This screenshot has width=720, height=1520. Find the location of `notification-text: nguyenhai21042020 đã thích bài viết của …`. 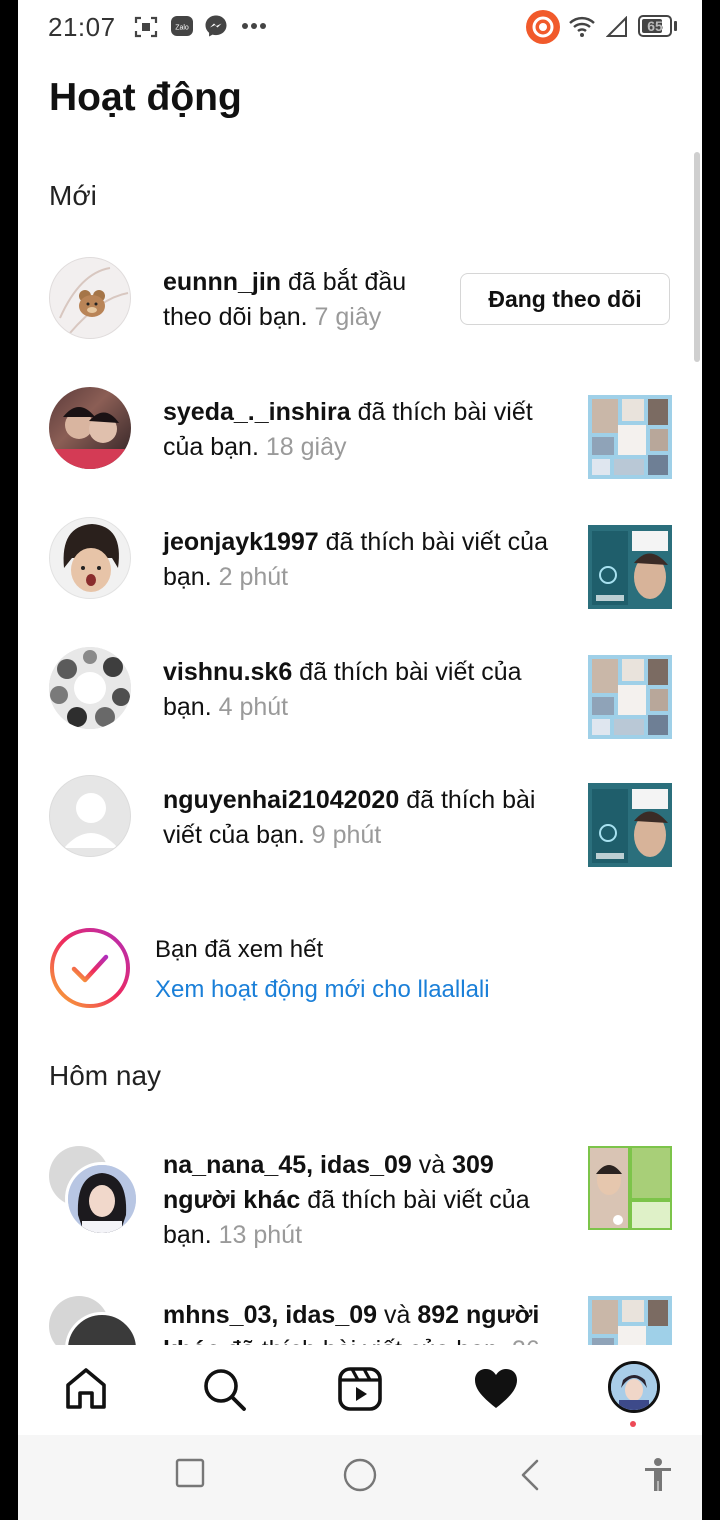

notification-text: nguyenhai21042020 đã thích bài viết của … is located at coordinates (363, 818).